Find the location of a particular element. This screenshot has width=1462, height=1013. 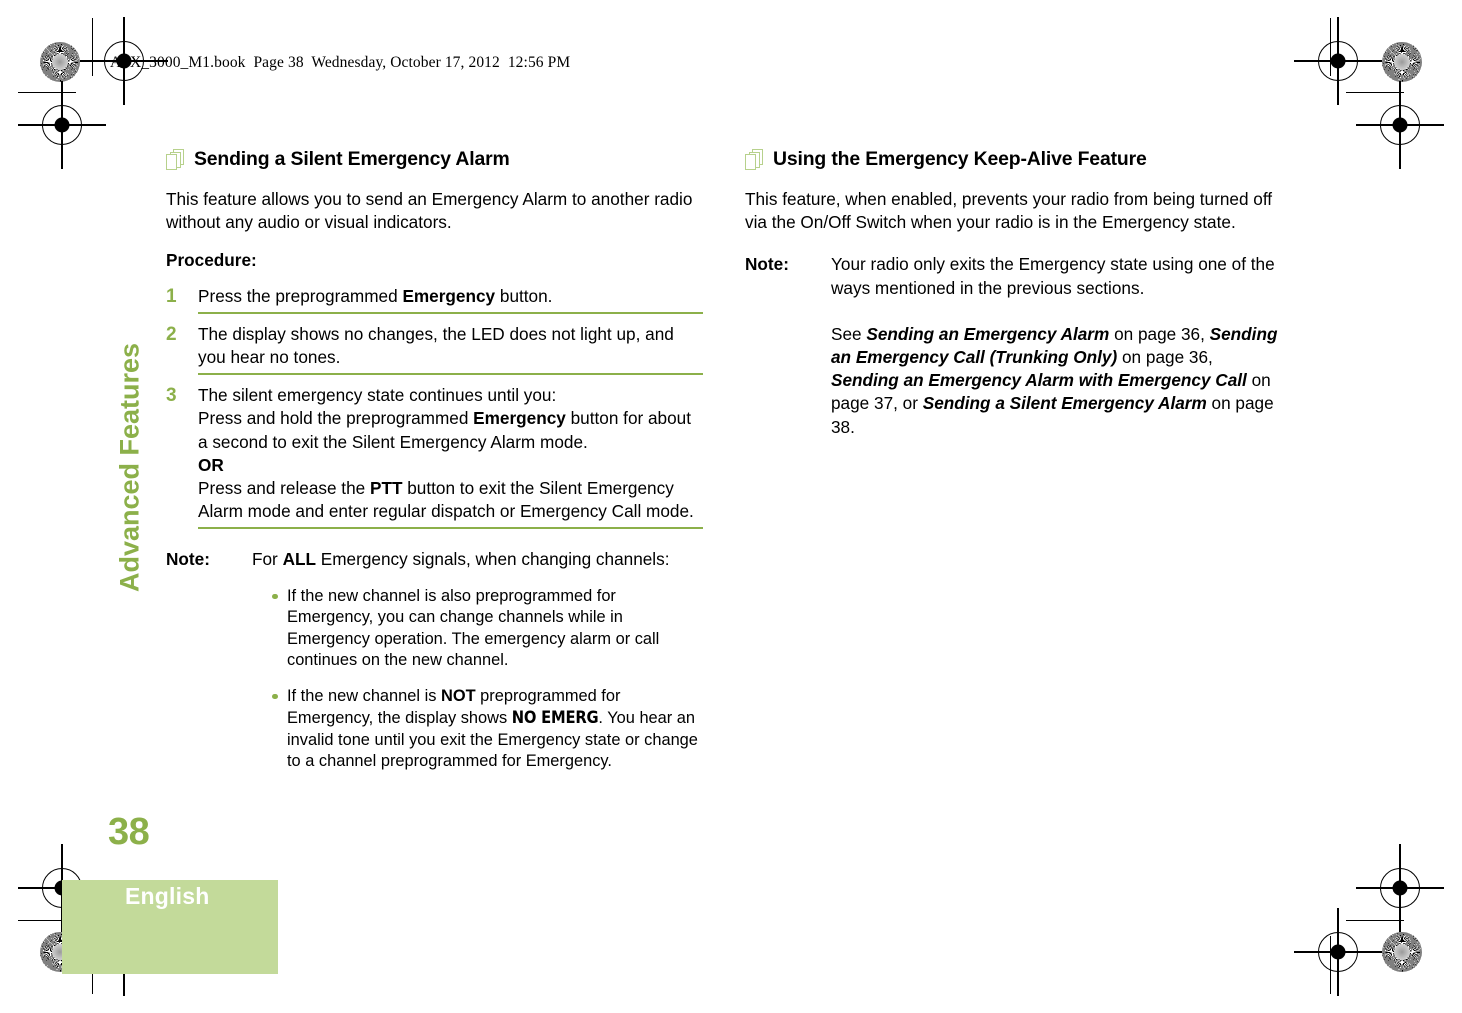

procedure-label: Procedure: is located at coordinates (211, 260).